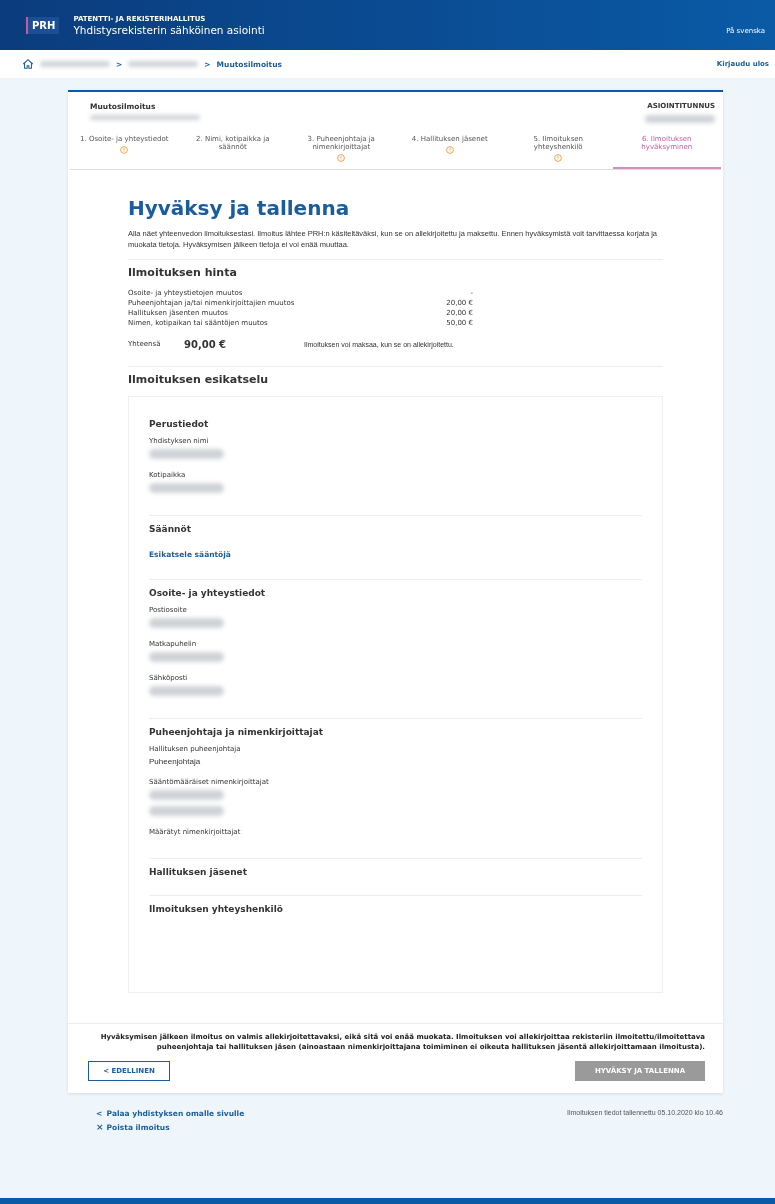 The height and width of the screenshot is (1204, 775). What do you see at coordinates (175, 761) in the screenshot?
I see `field-value: Puheenjohtaja` at bounding box center [175, 761].